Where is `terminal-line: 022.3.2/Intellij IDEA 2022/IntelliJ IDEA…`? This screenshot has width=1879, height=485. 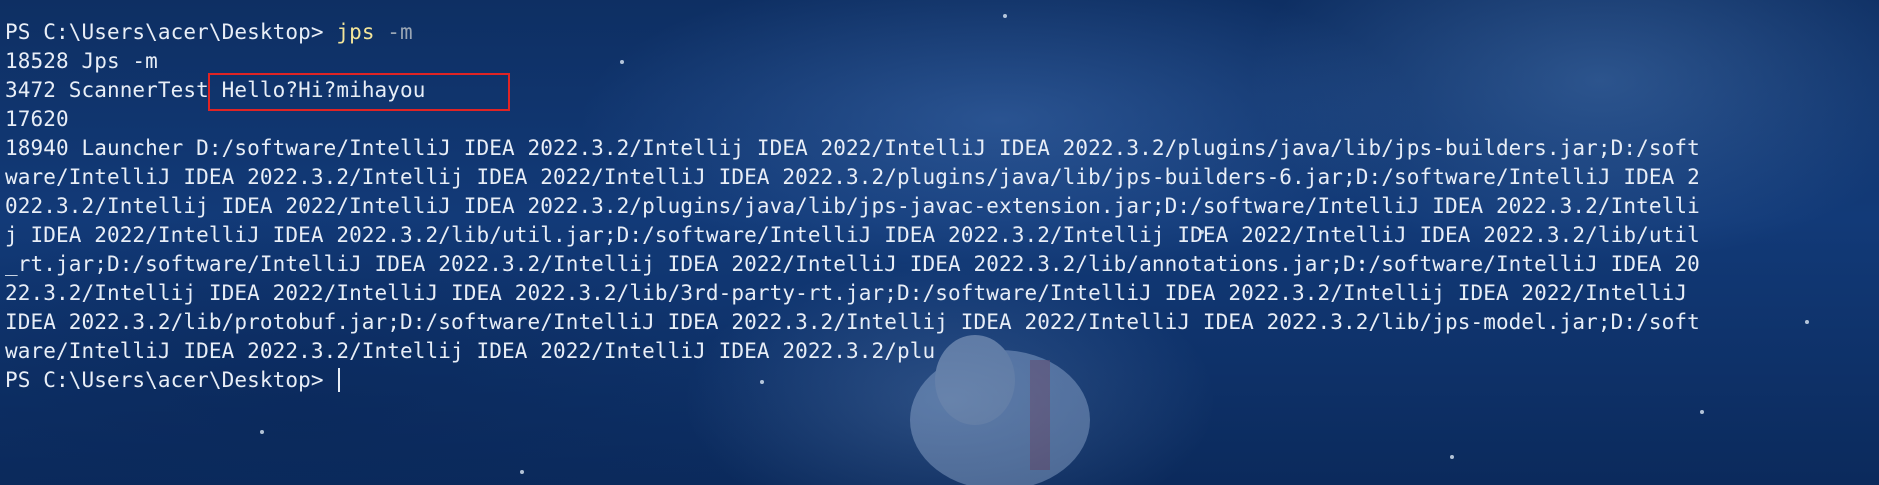 terminal-line: 022.3.2/Intellij IDEA 2022/IntelliJ IDEA… is located at coordinates (852, 206).